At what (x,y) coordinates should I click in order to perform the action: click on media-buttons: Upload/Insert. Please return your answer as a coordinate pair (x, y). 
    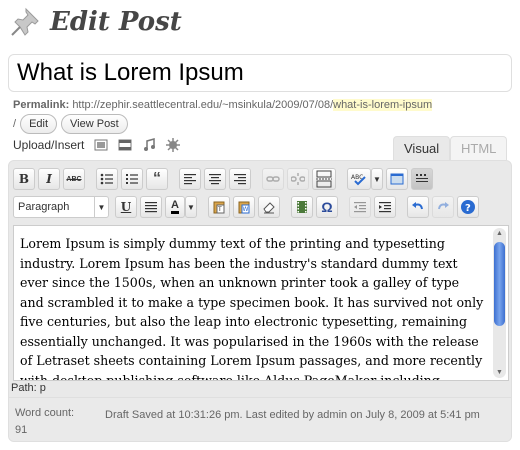
    Looking at the image, I should click on (97, 145).